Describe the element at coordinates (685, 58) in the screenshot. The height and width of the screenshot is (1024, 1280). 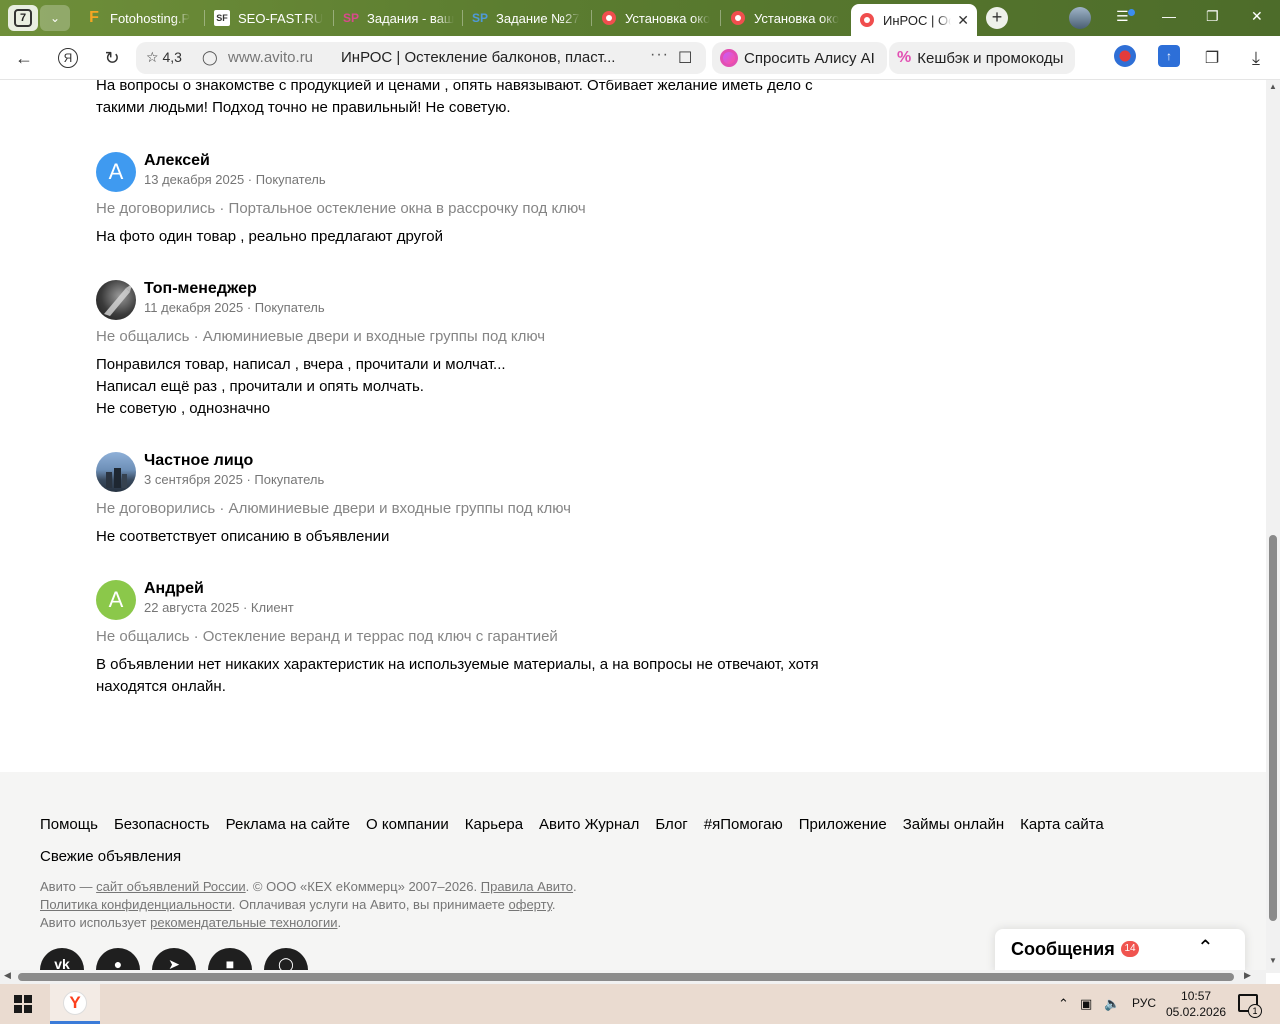
I see `bookmark-icon: ☐` at that location.